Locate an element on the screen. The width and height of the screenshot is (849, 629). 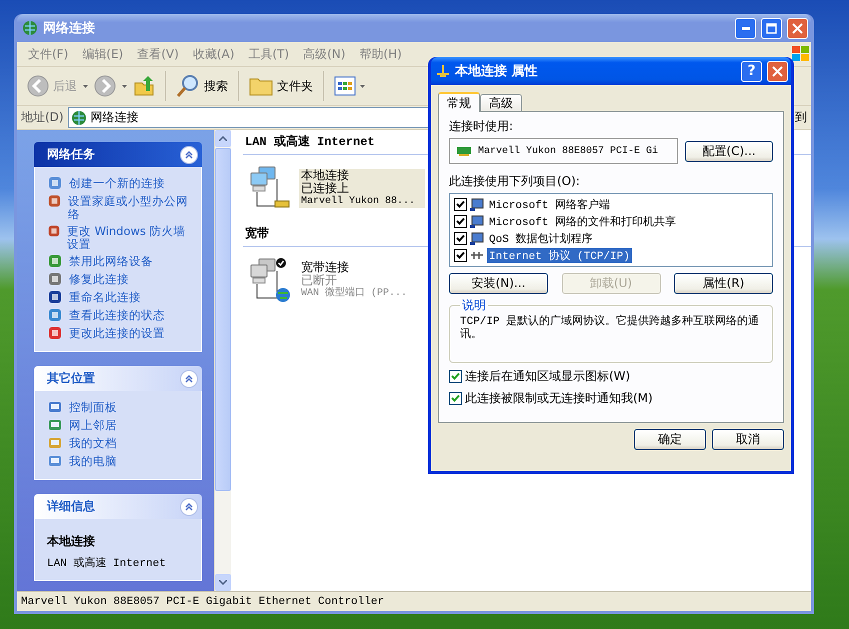
help-button: ? is located at coordinates (751, 71).